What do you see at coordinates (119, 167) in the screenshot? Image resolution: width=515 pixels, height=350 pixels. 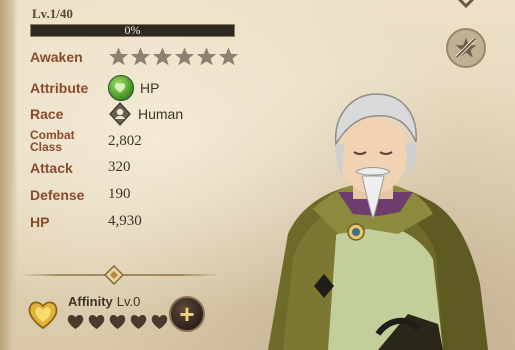 I see `attack-value: 320` at bounding box center [119, 167].